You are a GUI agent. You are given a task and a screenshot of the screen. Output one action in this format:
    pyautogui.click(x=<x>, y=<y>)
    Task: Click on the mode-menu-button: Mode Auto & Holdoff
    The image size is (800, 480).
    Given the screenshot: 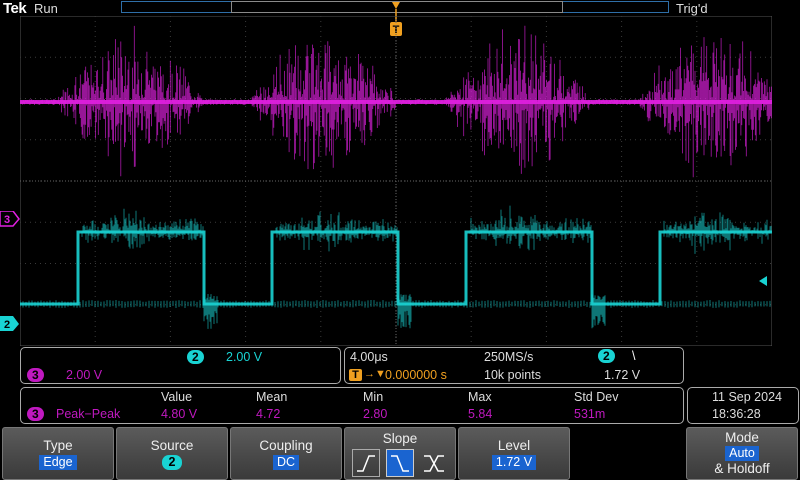 What is the action you would take?
    pyautogui.click(x=742, y=453)
    